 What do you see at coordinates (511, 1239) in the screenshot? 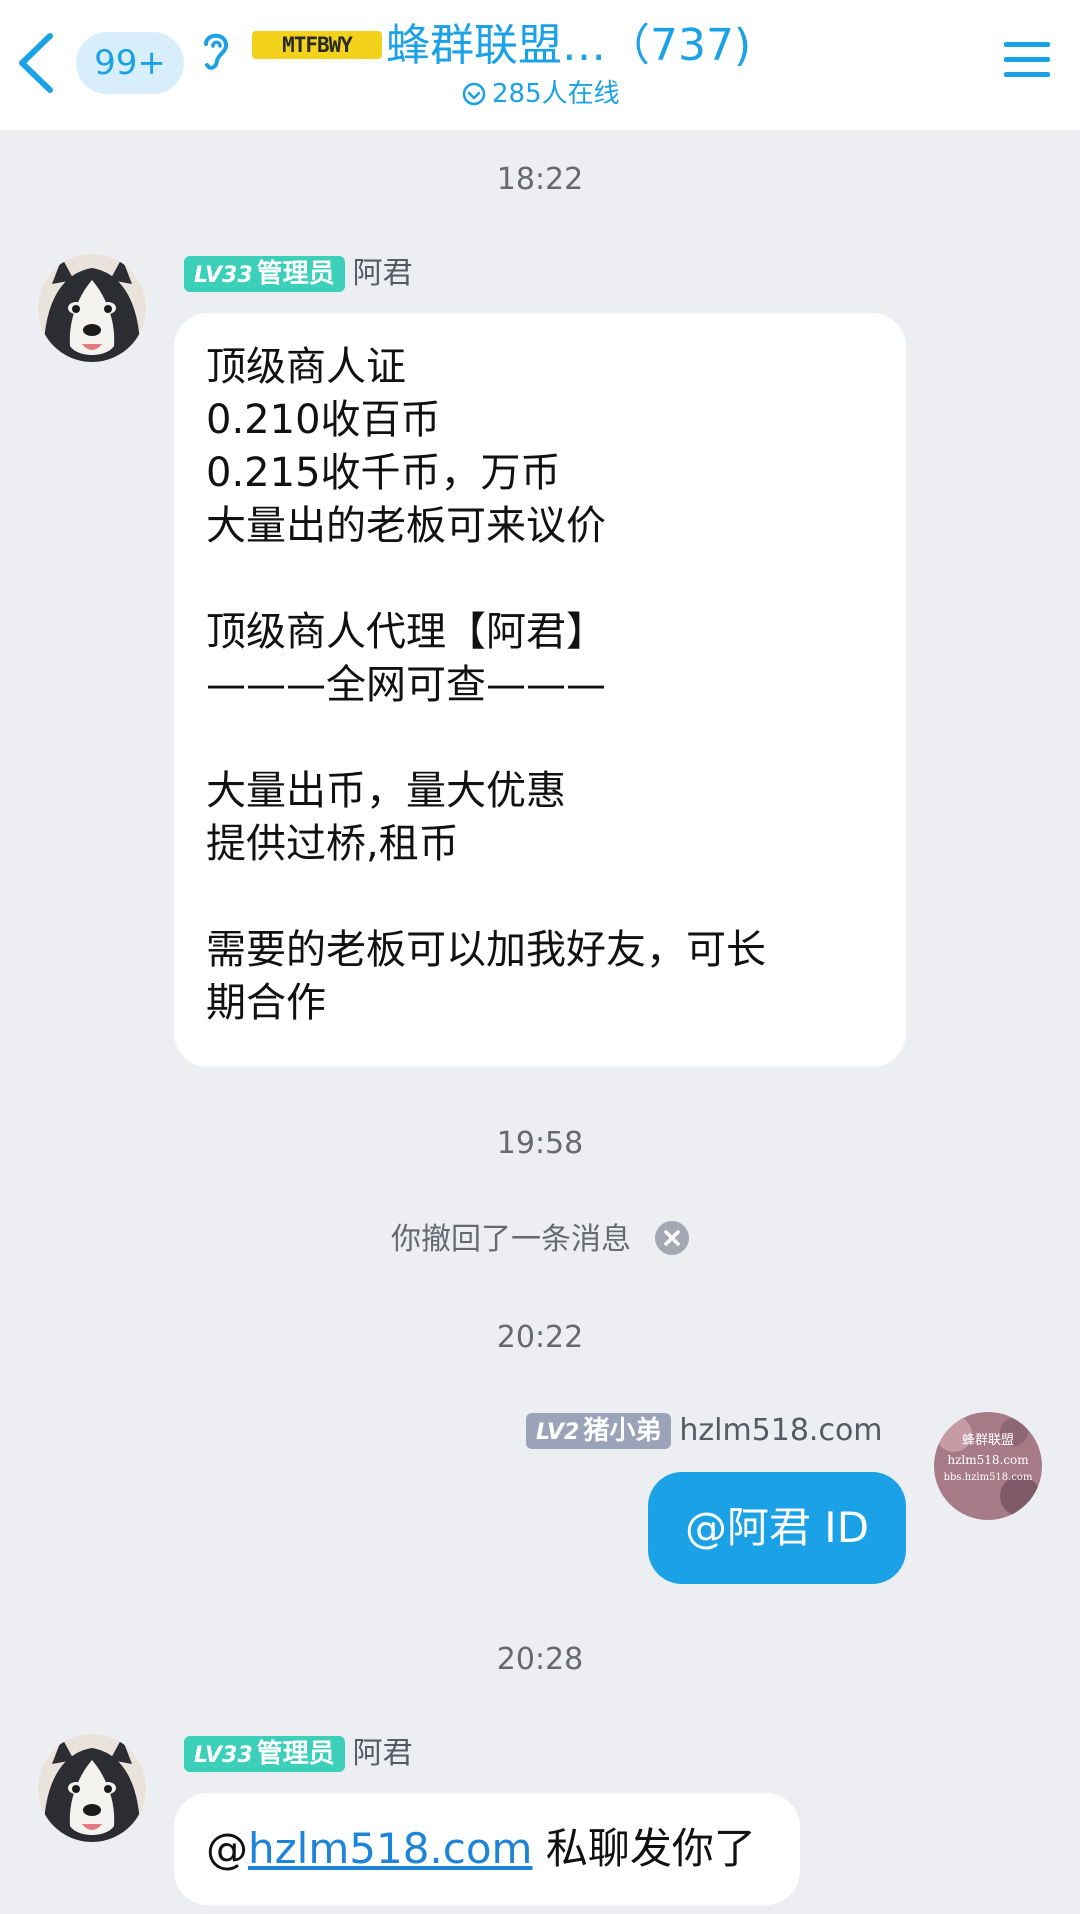
I see `recall-notice-text: 你撤回了一条消息` at bounding box center [511, 1239].